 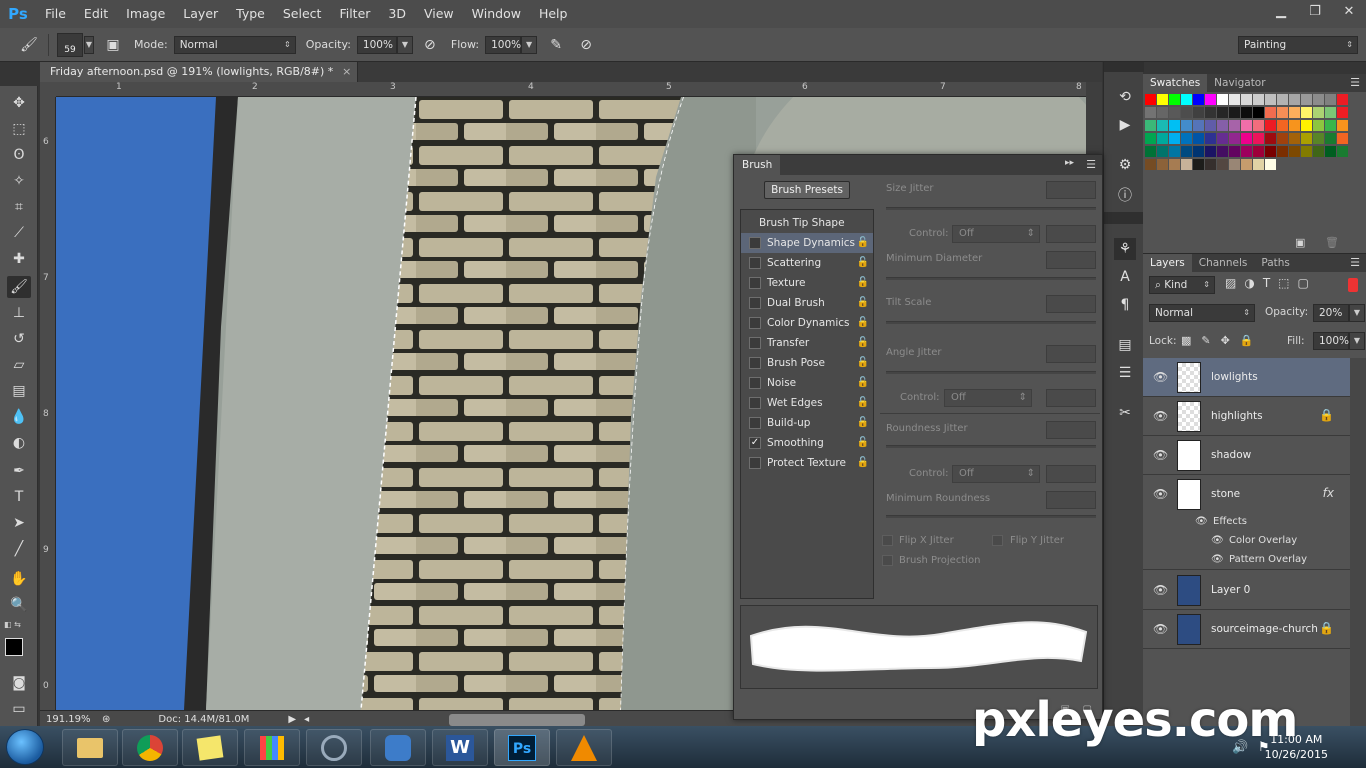 What do you see at coordinates (19, 313) in the screenshot?
I see `clone-stamp-tool-icon: ⊥` at bounding box center [19, 313].